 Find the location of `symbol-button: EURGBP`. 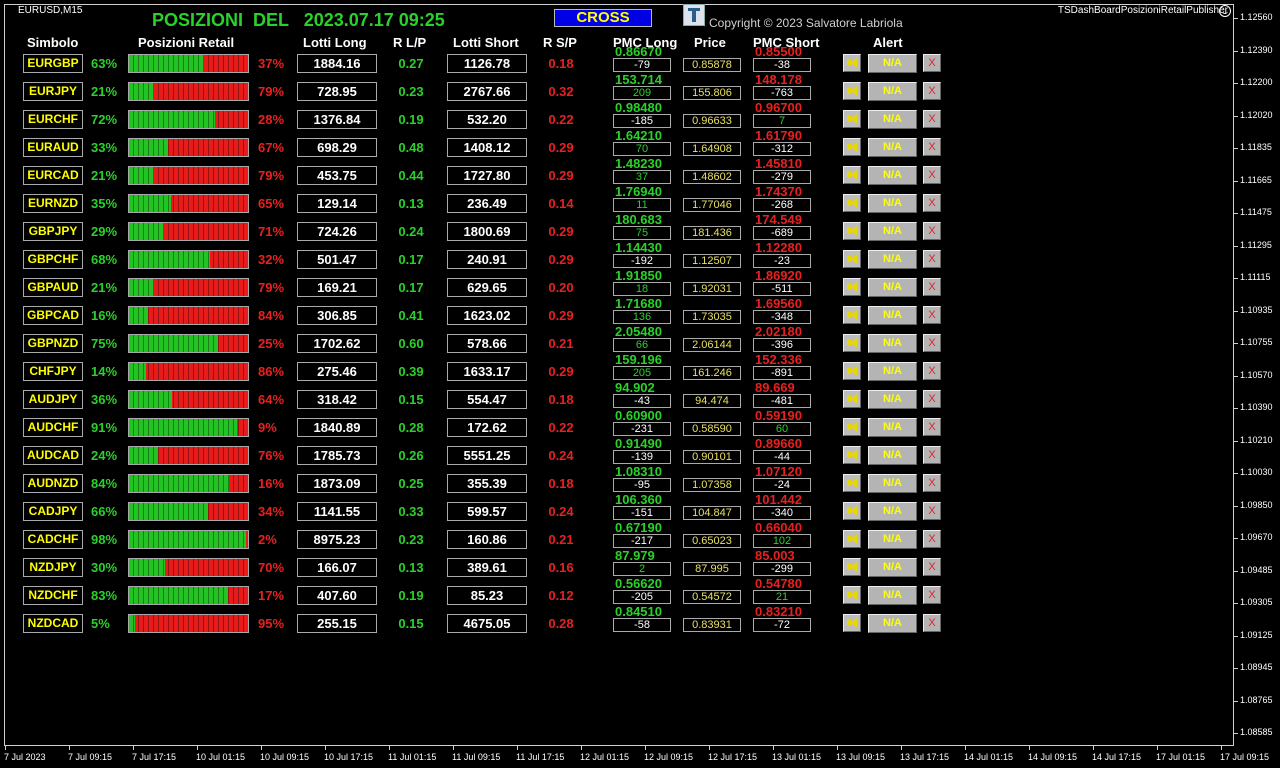

symbol-button: EURGBP is located at coordinates (53, 63).